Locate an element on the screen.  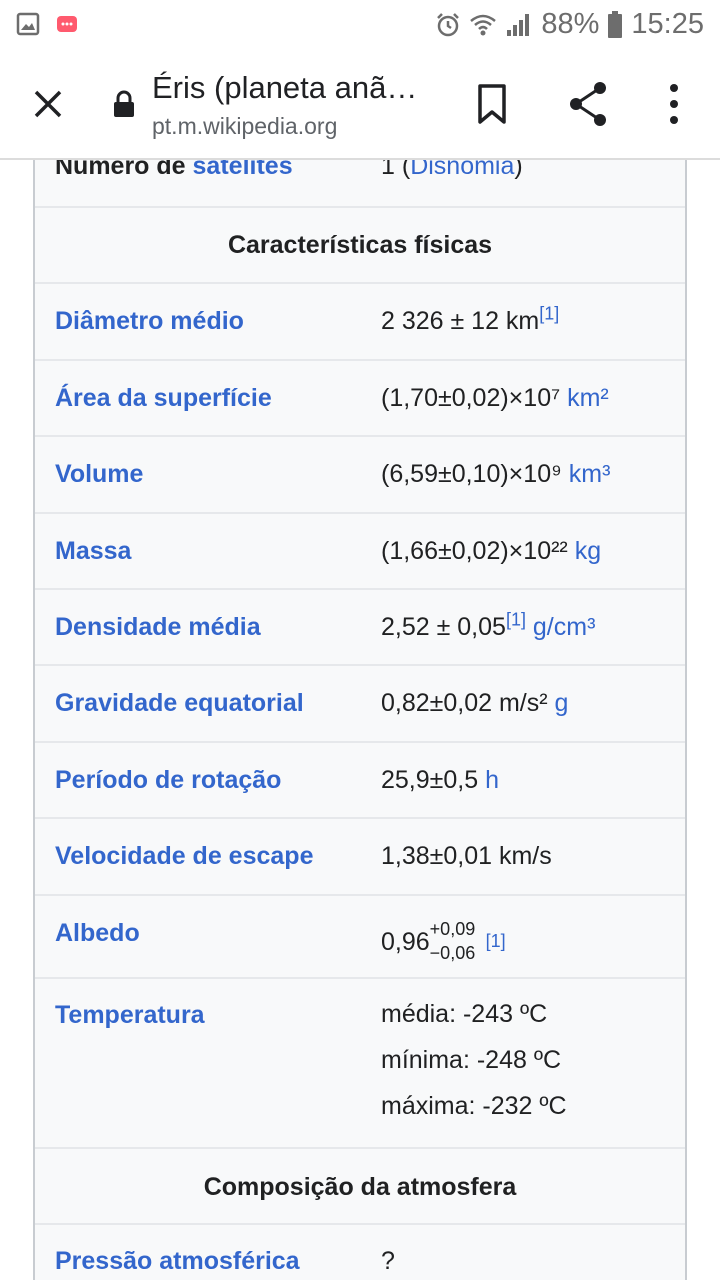
row-value: (1,70±0,02)×10⁷ km² is located at coordinates (495, 398).